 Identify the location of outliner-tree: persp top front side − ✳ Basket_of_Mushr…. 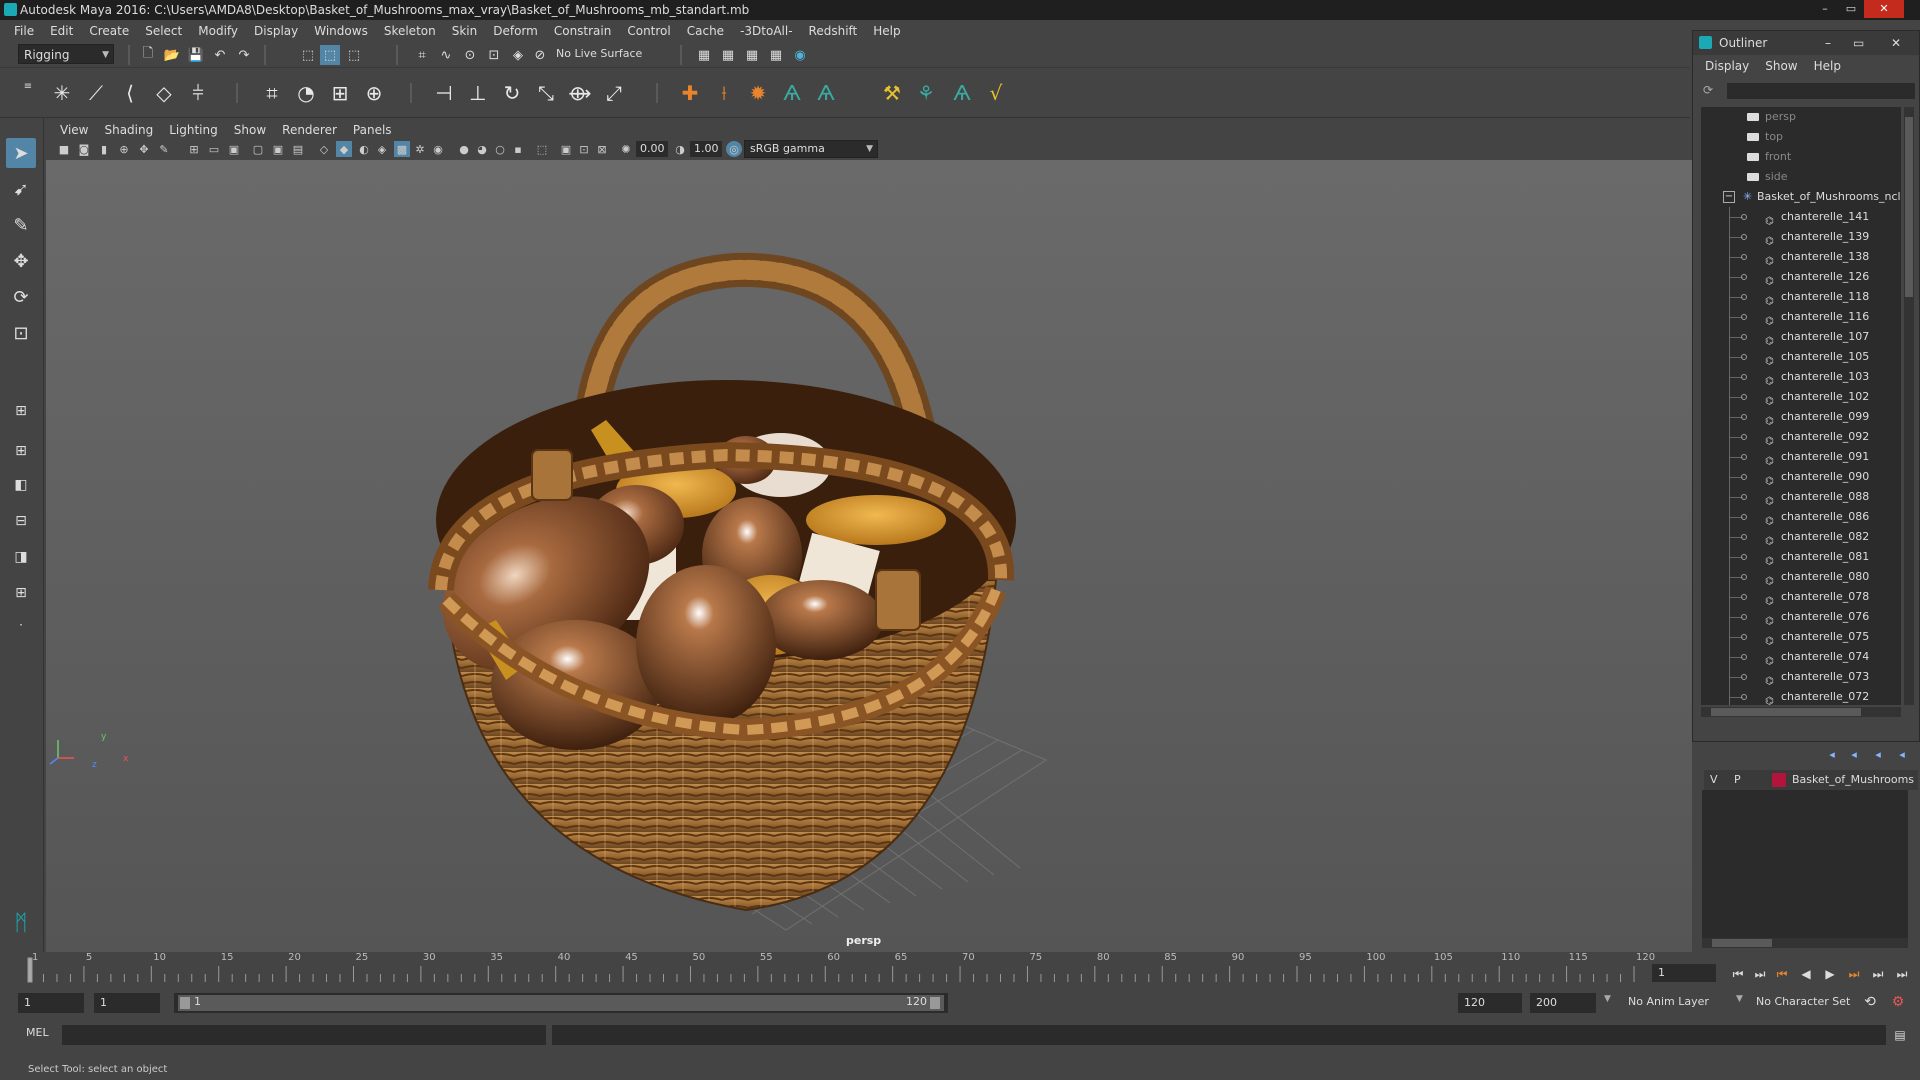
(1801, 406).